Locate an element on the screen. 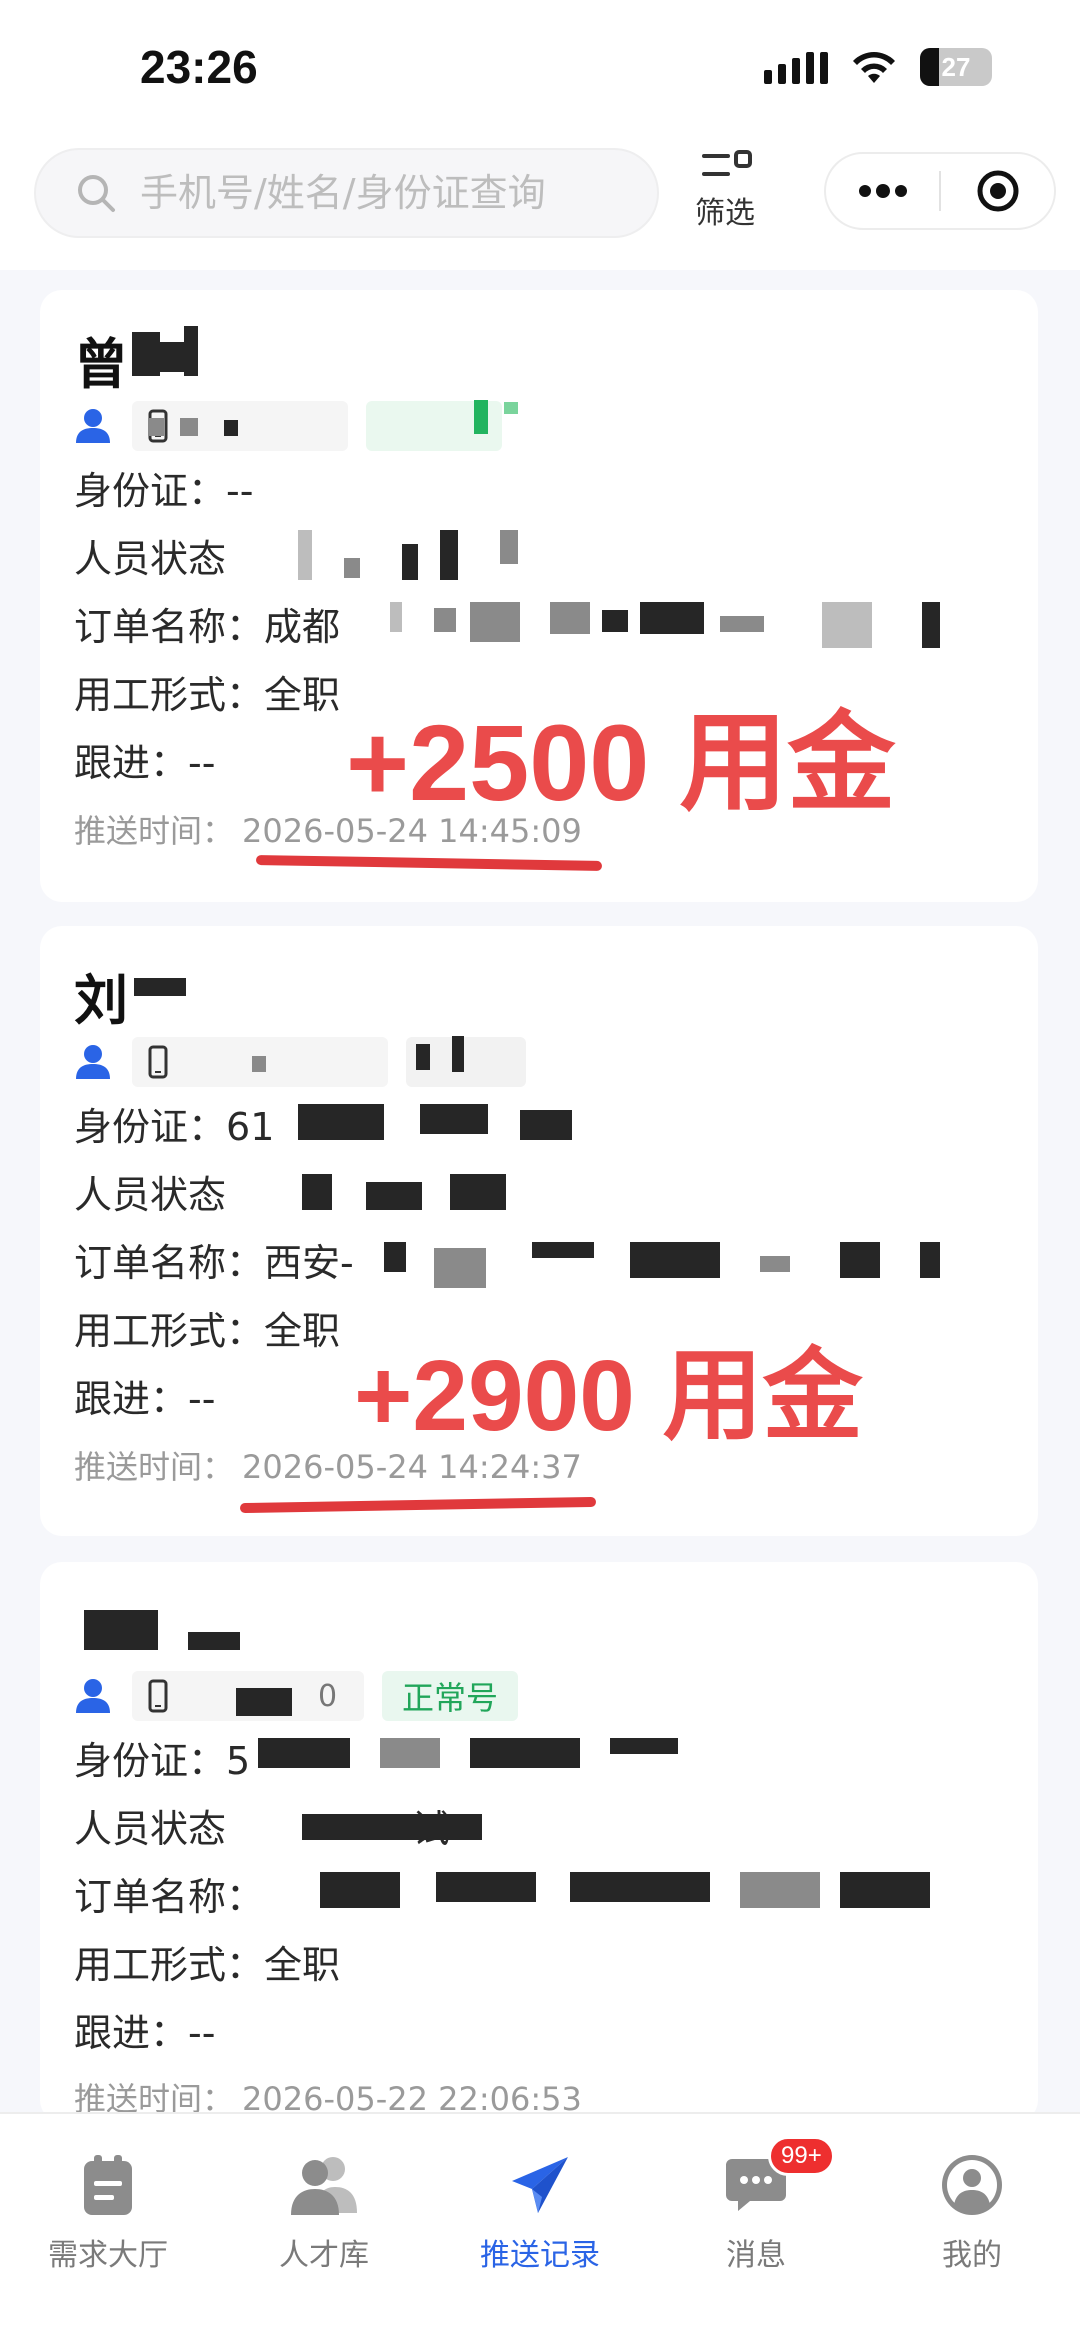  tab-messages: 99+ 消息 is located at coordinates (756, 2205).